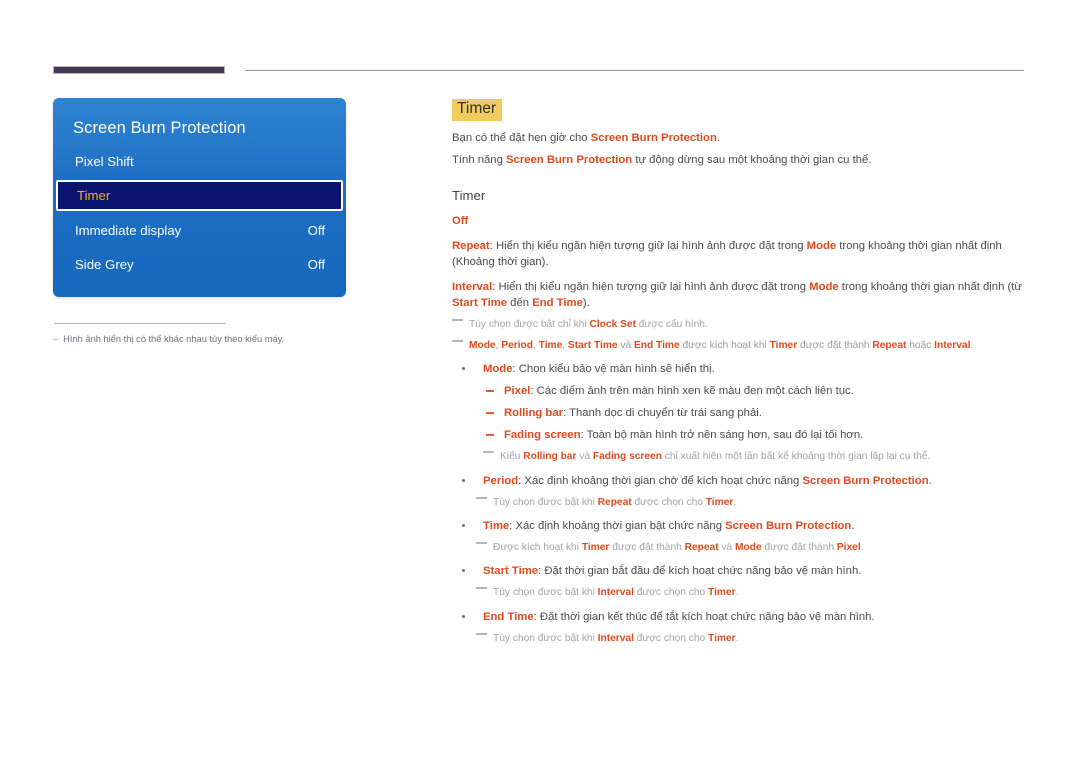  What do you see at coordinates (586, 302) in the screenshot?
I see `option-interval-text-d: ).` at bounding box center [586, 302].